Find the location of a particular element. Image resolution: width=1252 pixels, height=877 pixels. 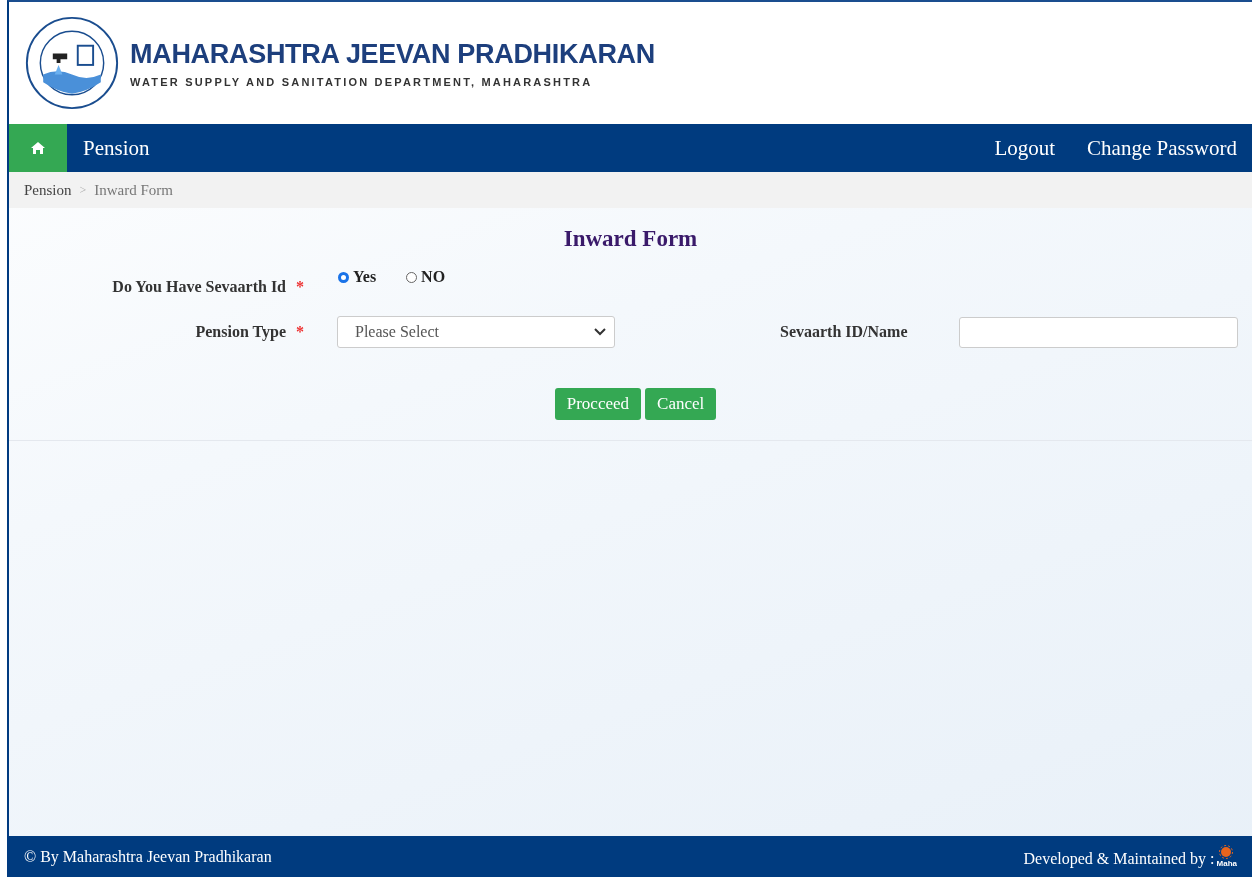

radio-option: Yes is located at coordinates (357, 277).